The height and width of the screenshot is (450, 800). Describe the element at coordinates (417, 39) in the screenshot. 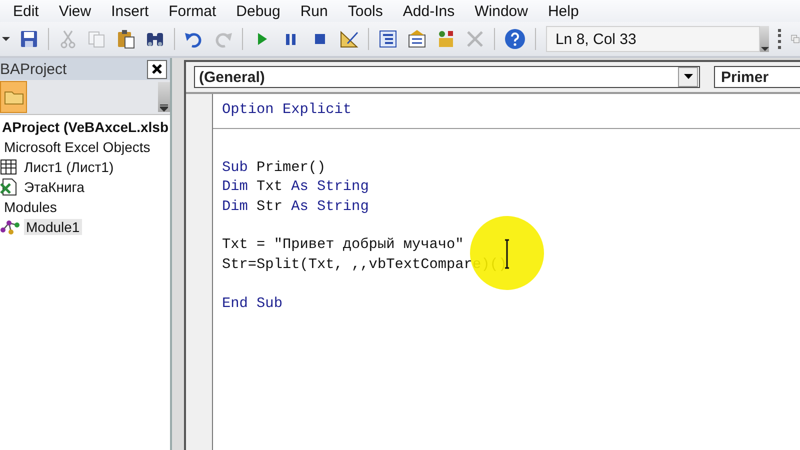

I see `properties-icon` at that location.